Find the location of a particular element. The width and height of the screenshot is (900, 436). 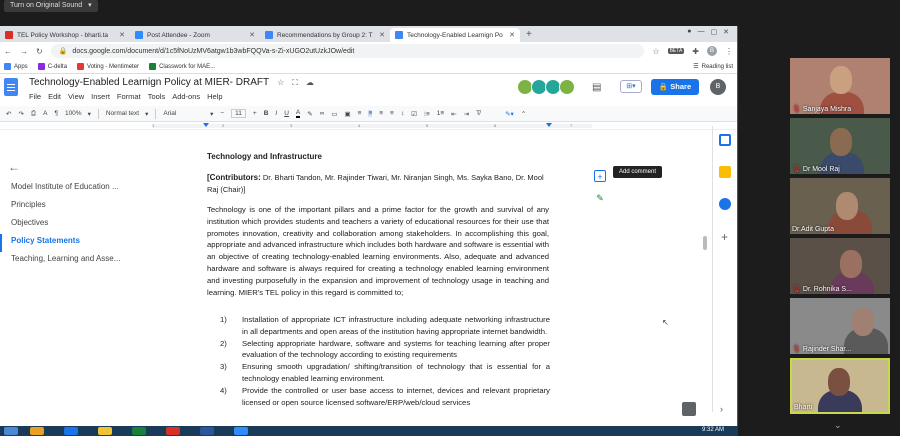

ie-icon is located at coordinates (71, 431).